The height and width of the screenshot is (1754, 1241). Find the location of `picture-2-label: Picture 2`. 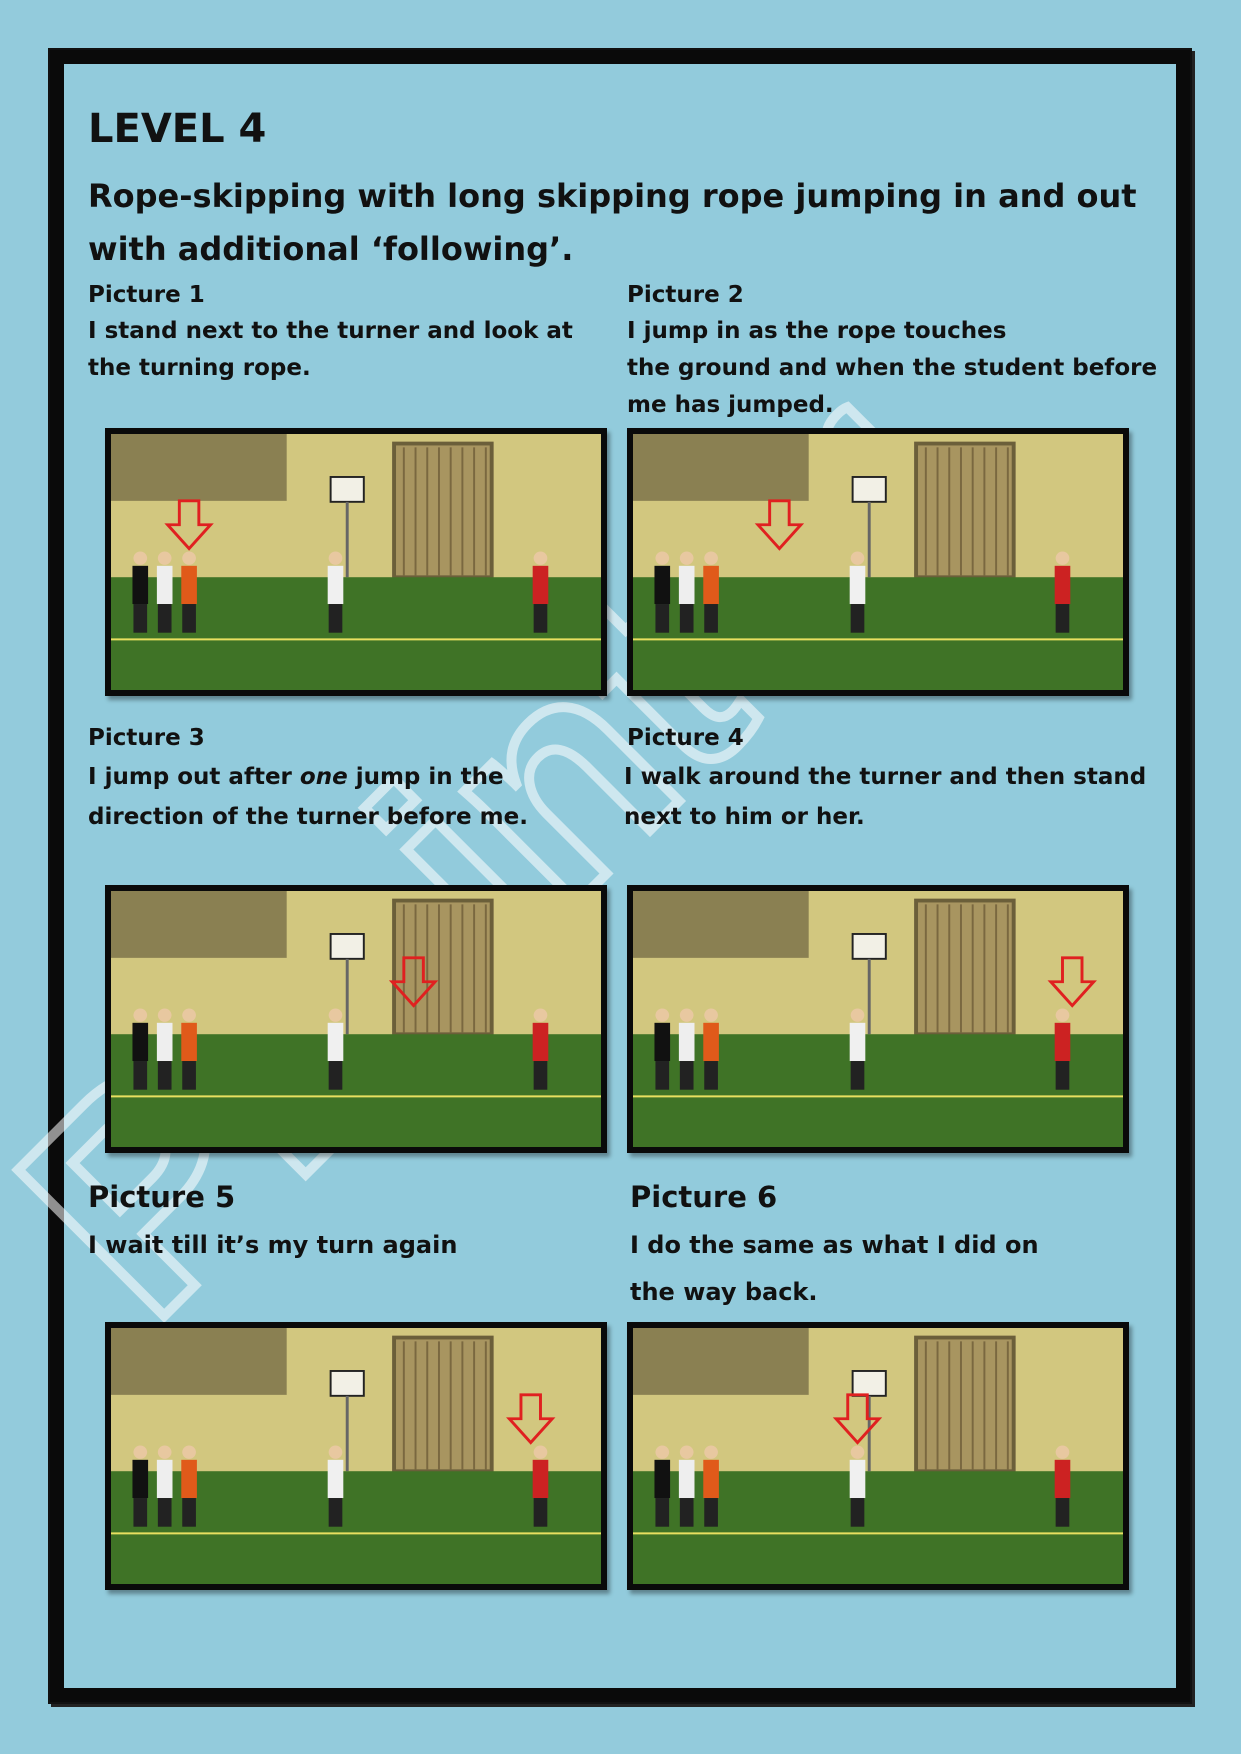

picture-2-label: Picture 2 is located at coordinates (685, 295).